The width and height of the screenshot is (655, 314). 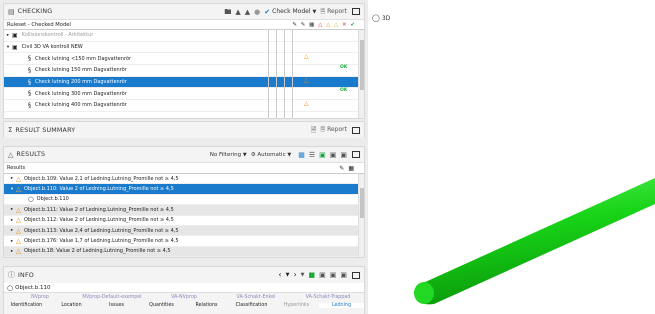 I want to click on filtering-dropdown: No Filtering ▼, so click(x=228, y=155).